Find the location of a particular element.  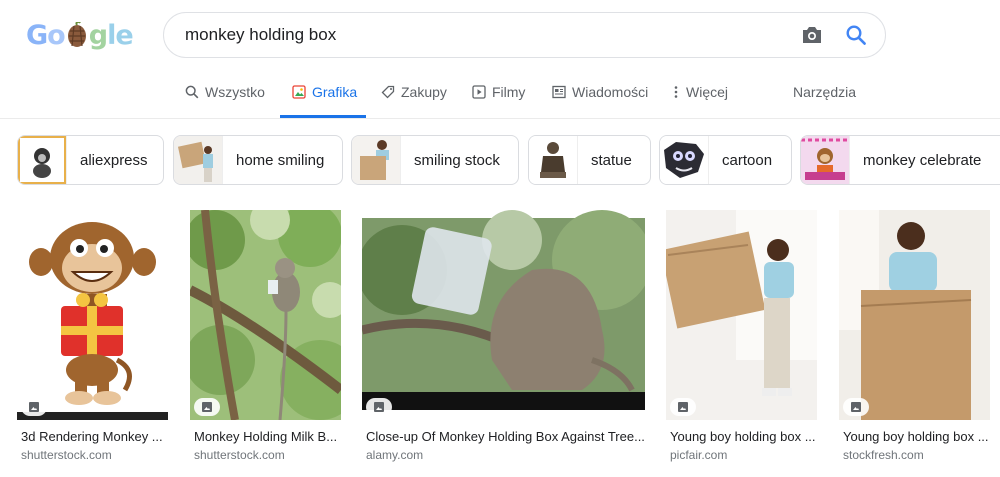

google-doodle-logo: Go gle is located at coordinates (80, 36).